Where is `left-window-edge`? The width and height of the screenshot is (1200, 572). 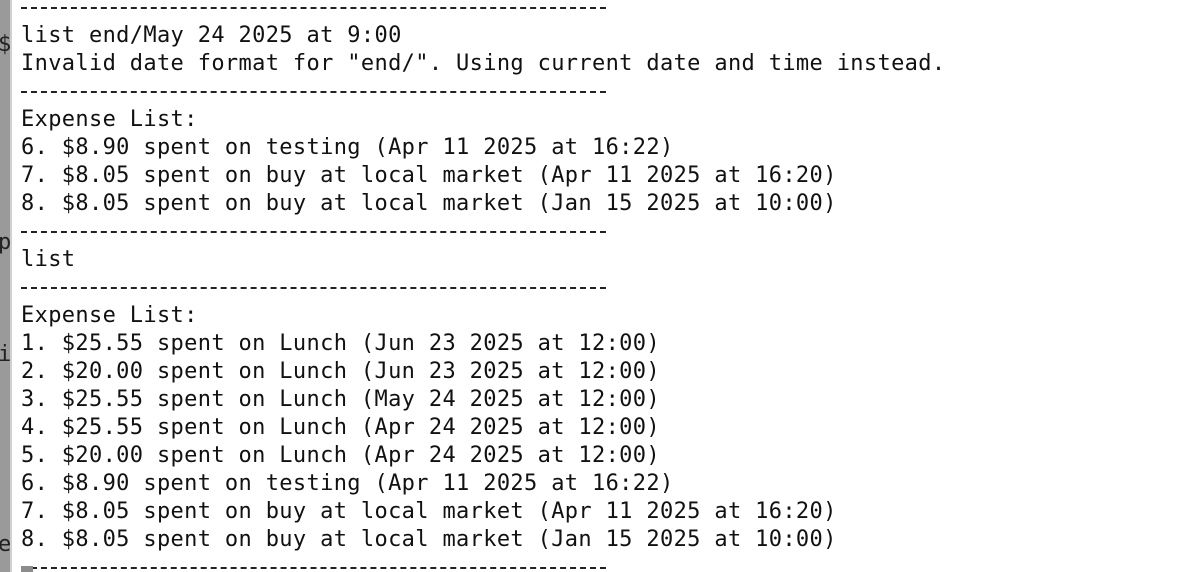 left-window-edge is located at coordinates (5, 286).